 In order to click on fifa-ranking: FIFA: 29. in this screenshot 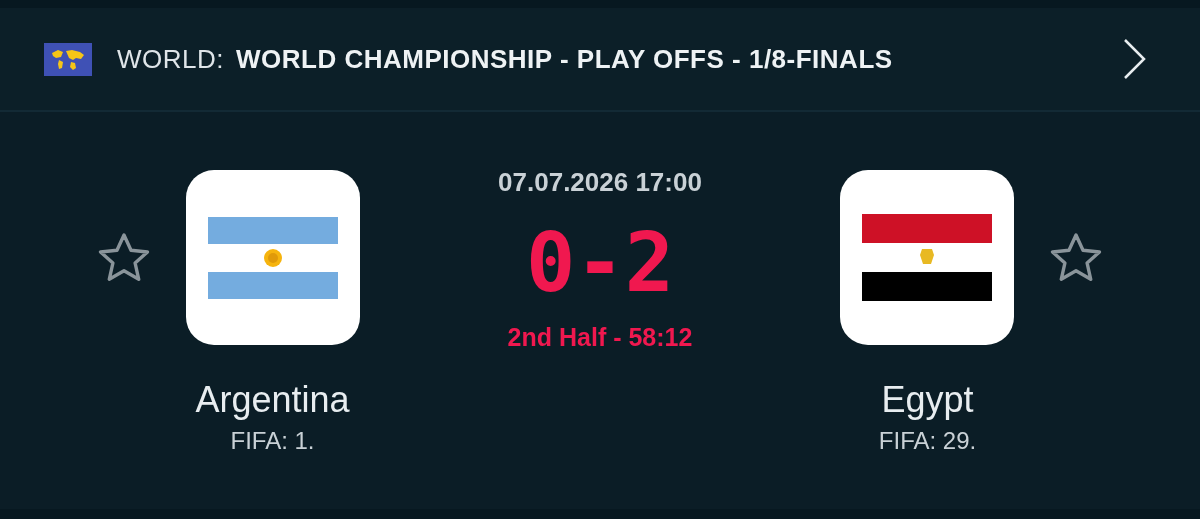, I will do `click(927, 441)`.